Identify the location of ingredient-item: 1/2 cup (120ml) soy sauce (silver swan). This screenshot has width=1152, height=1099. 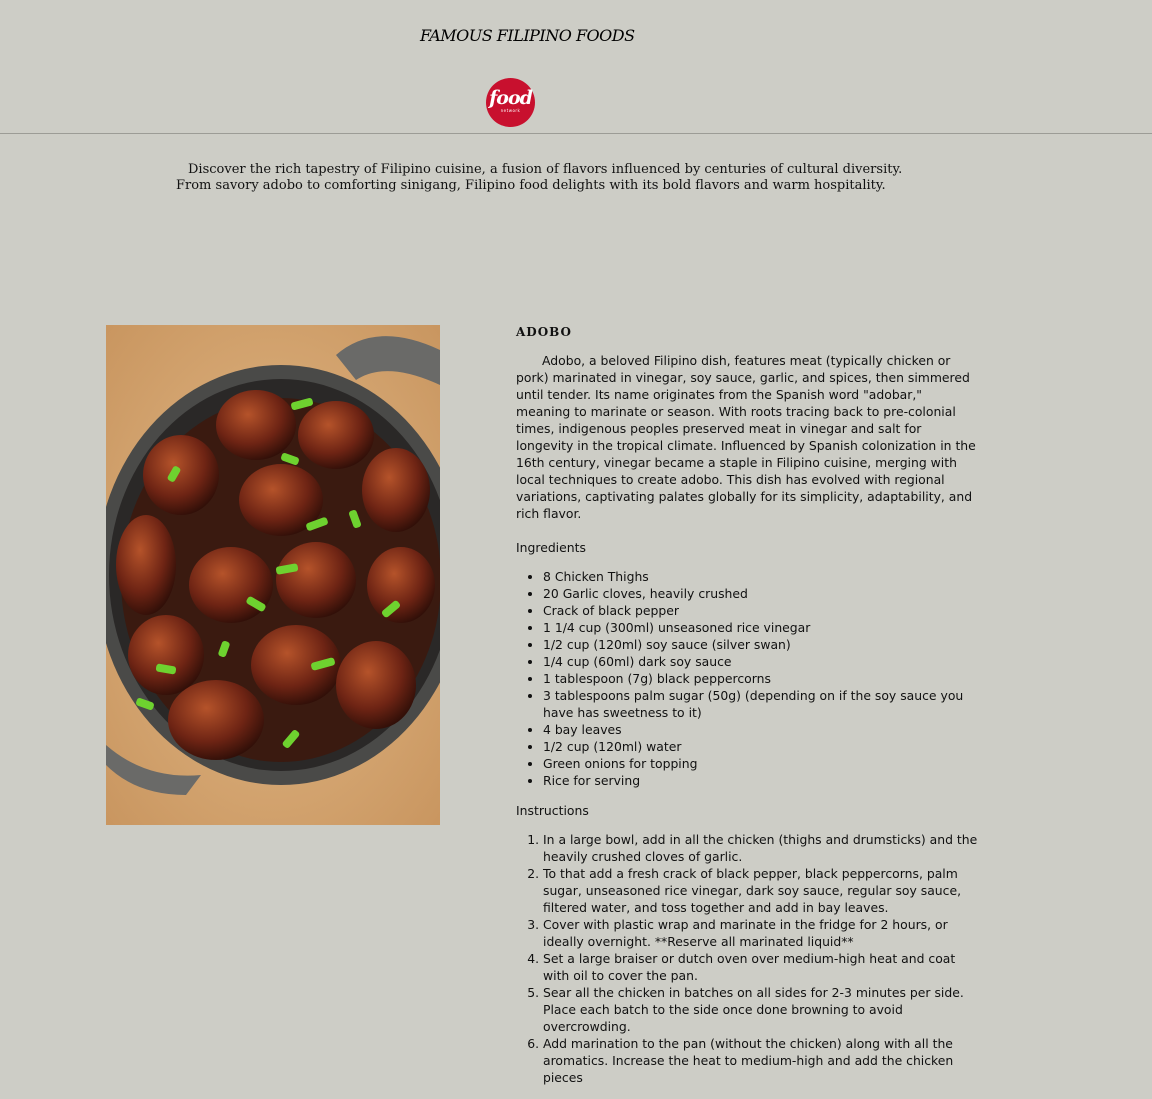
(760, 644).